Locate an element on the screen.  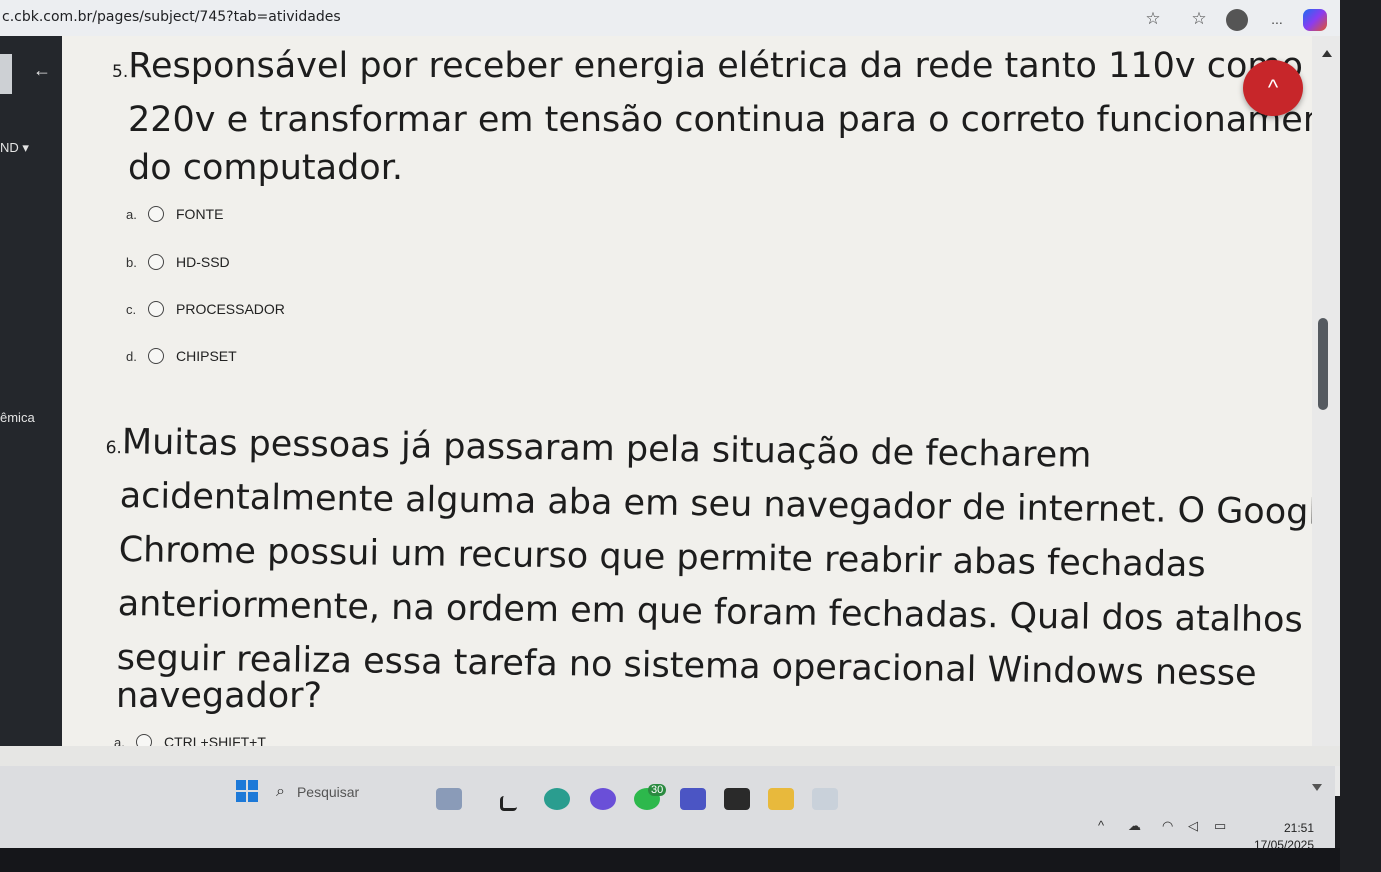
scrollbar-thumb is located at coordinates (1323, 364).